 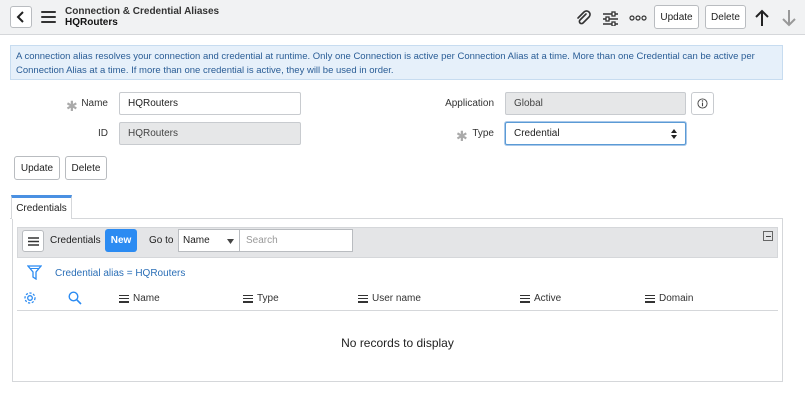 What do you see at coordinates (86, 168) in the screenshot?
I see `form-delete-button: Delete` at bounding box center [86, 168].